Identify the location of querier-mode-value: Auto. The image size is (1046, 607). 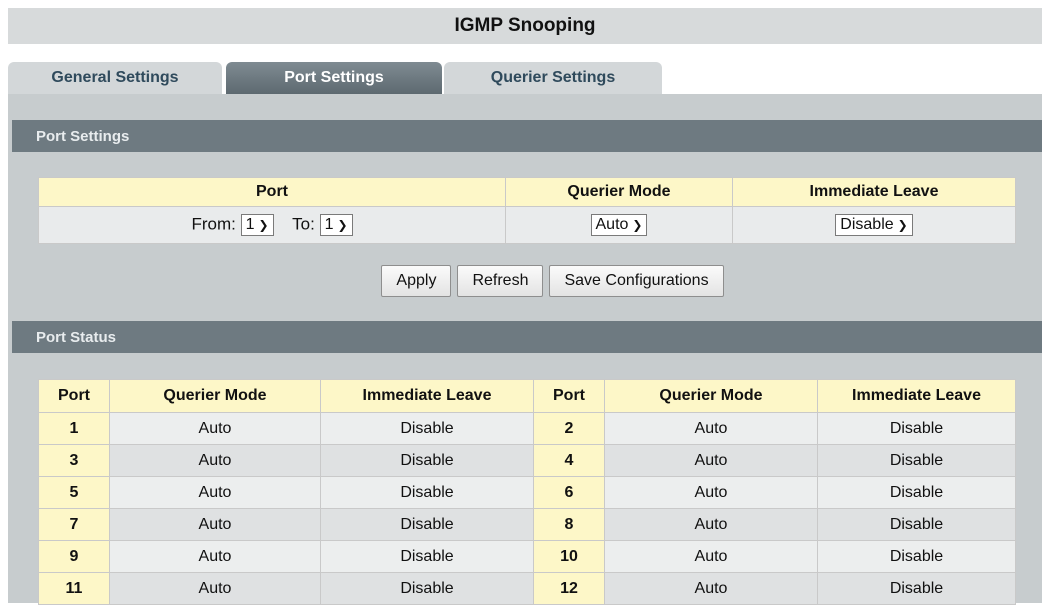
(612, 224).